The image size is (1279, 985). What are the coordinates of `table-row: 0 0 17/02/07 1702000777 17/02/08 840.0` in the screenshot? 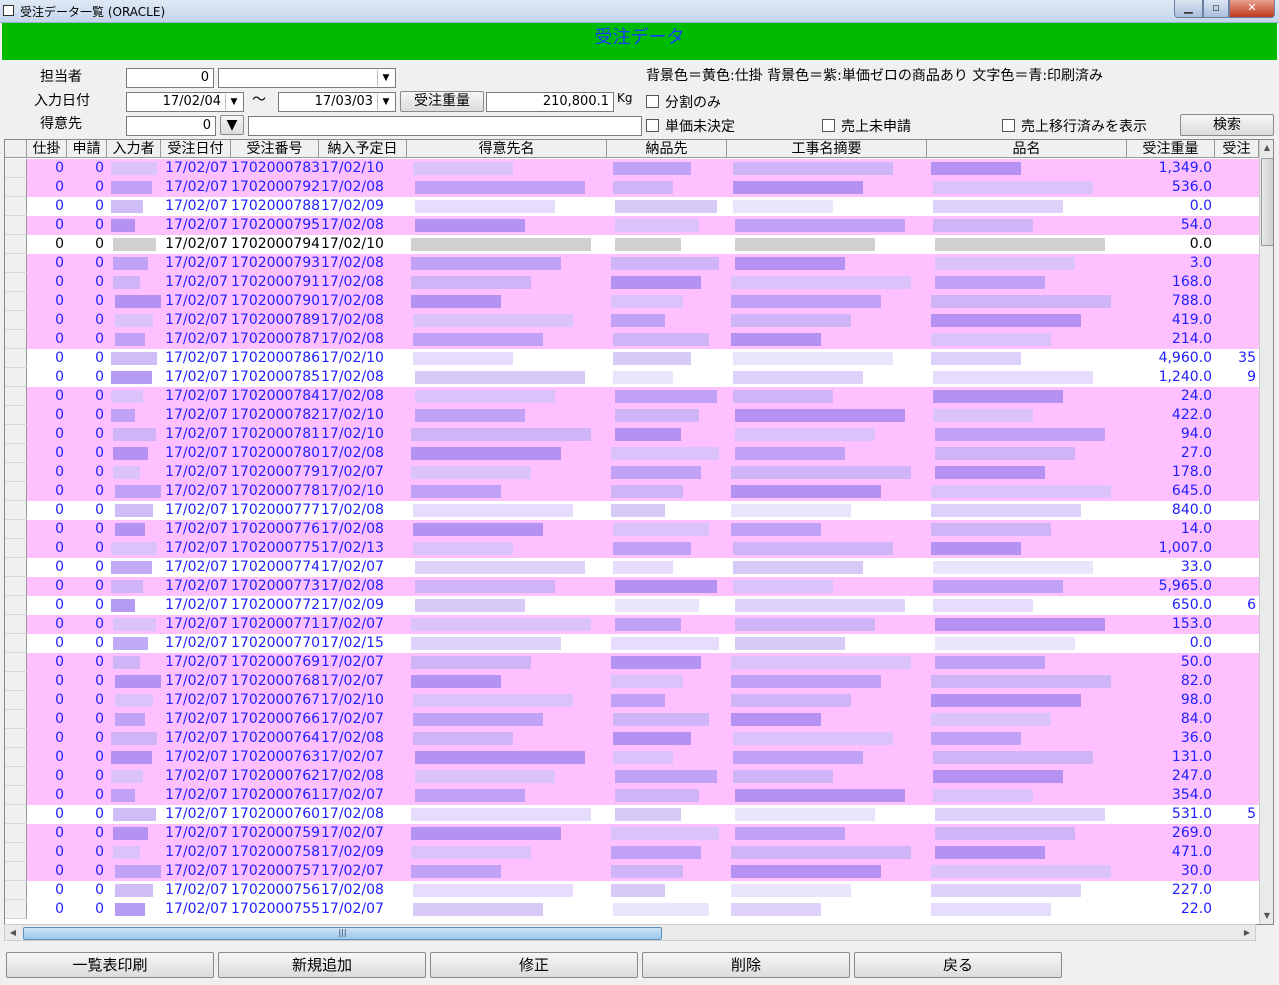 It's located at (632, 510).